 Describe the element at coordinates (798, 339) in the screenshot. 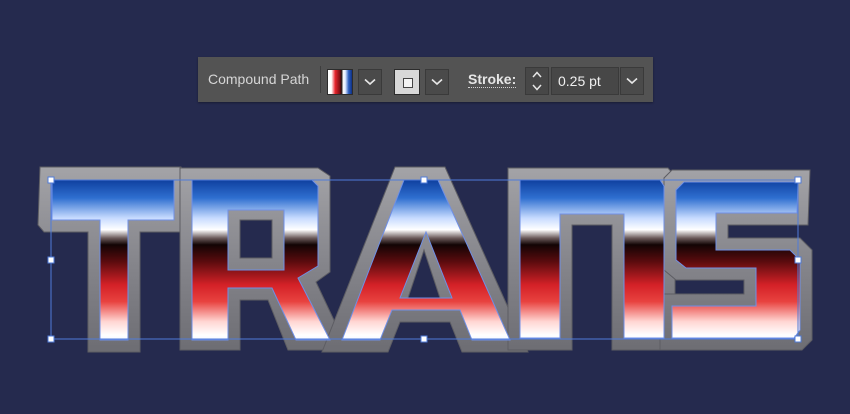

I see `handle-bottom-right` at that location.